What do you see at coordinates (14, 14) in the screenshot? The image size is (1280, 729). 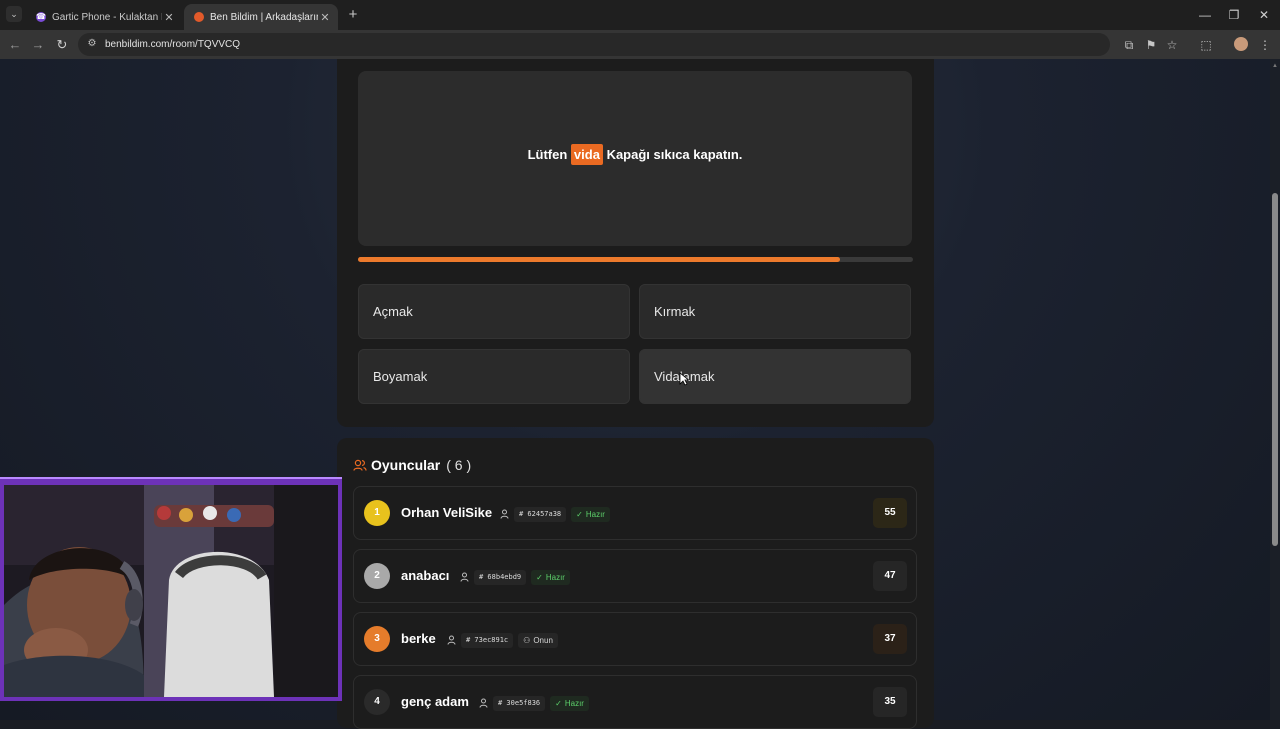 I see `tab-search-button: ⌄` at bounding box center [14, 14].